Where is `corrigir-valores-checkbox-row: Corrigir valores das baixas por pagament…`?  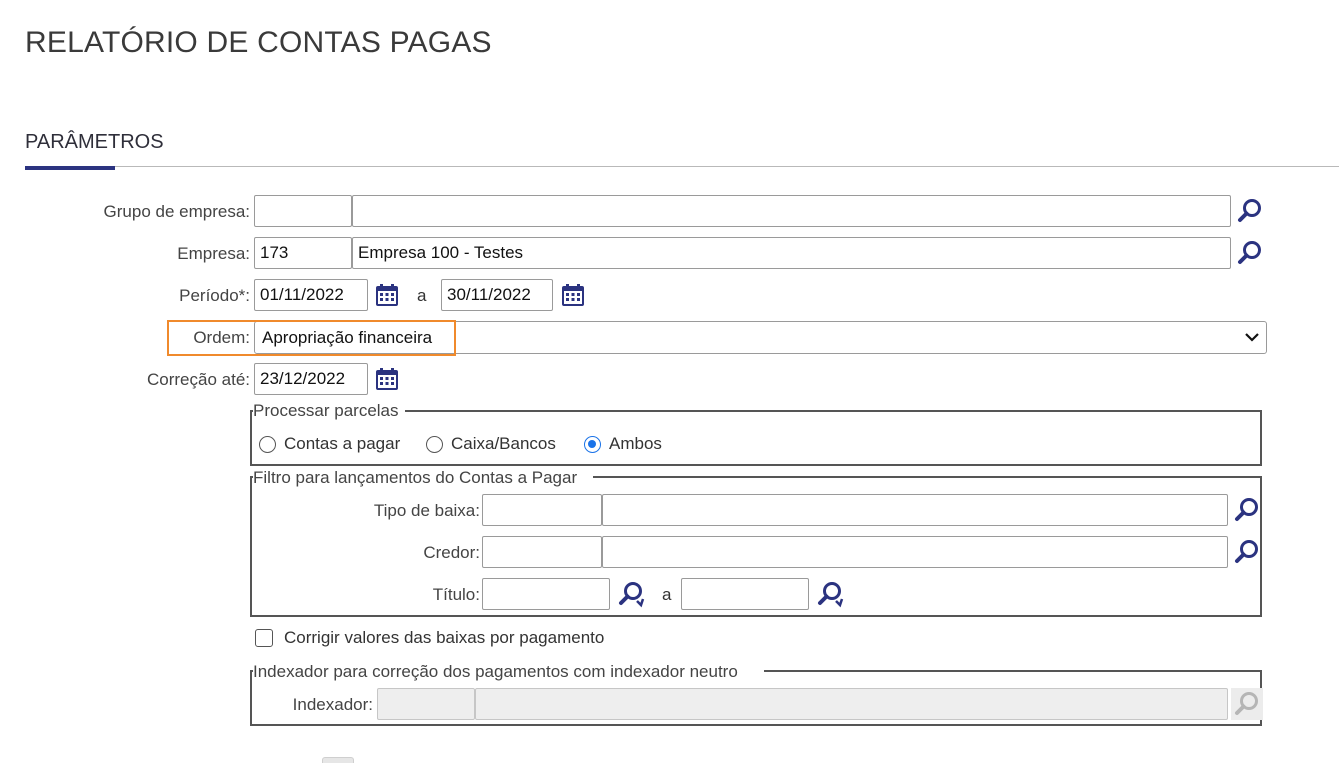 corrigir-valores-checkbox-row: Corrigir valores das baixas por pagament… is located at coordinates (429, 638).